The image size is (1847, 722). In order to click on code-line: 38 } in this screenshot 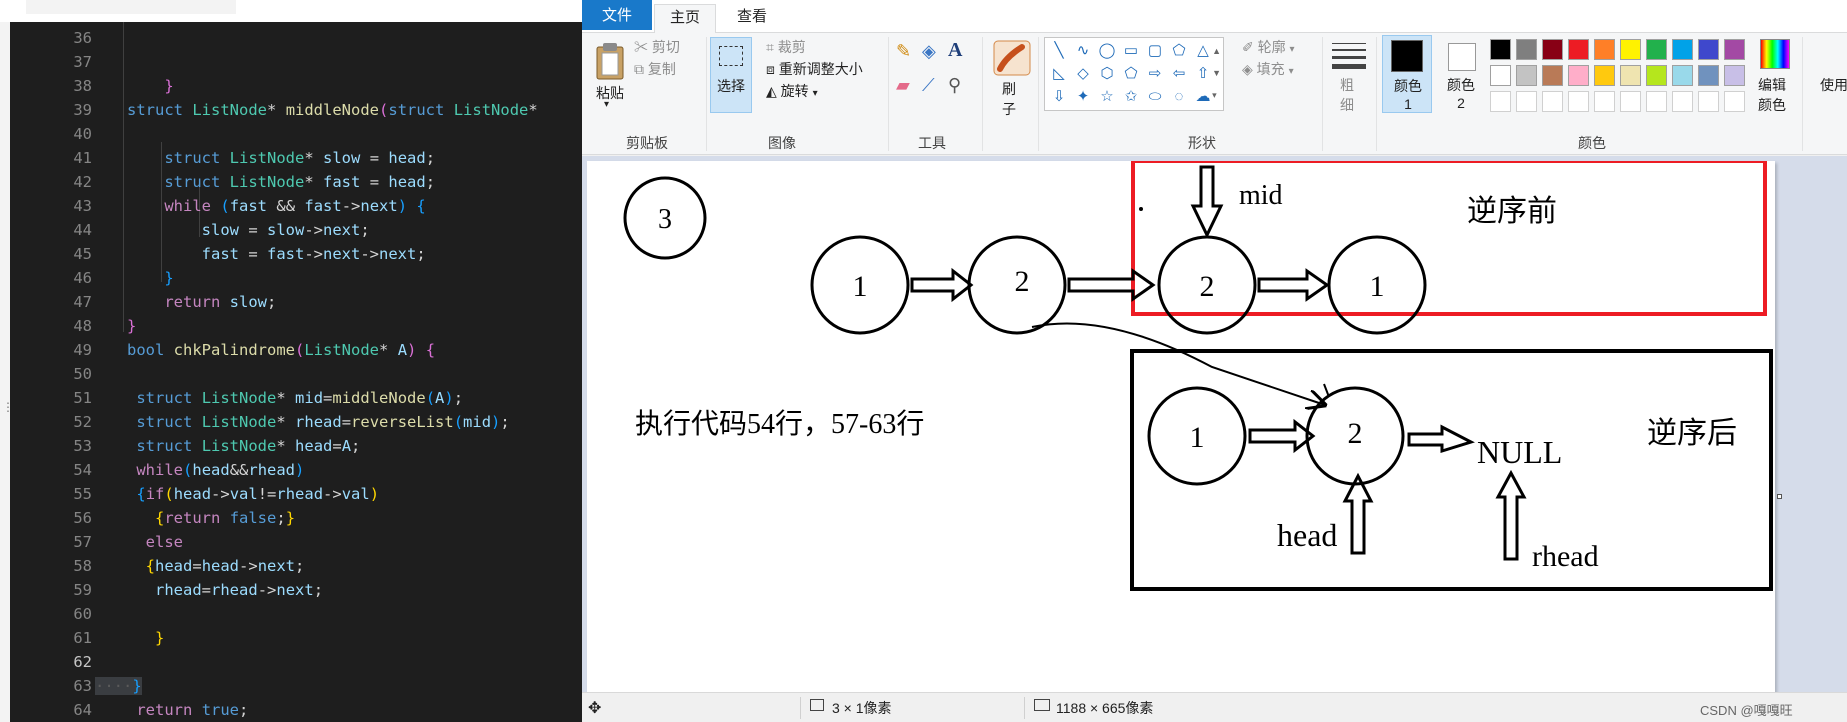, I will do `click(296, 86)`.